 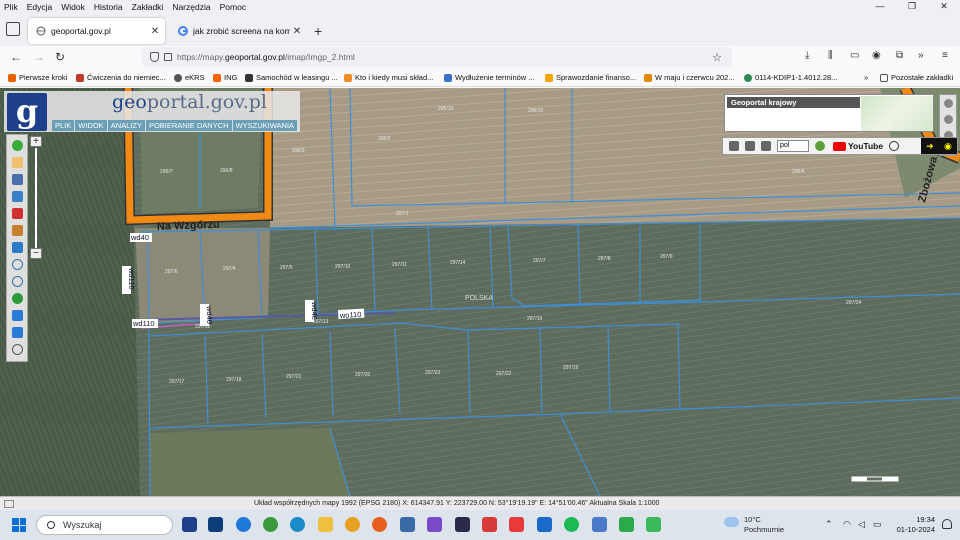 I want to click on start-button, so click(x=19, y=525).